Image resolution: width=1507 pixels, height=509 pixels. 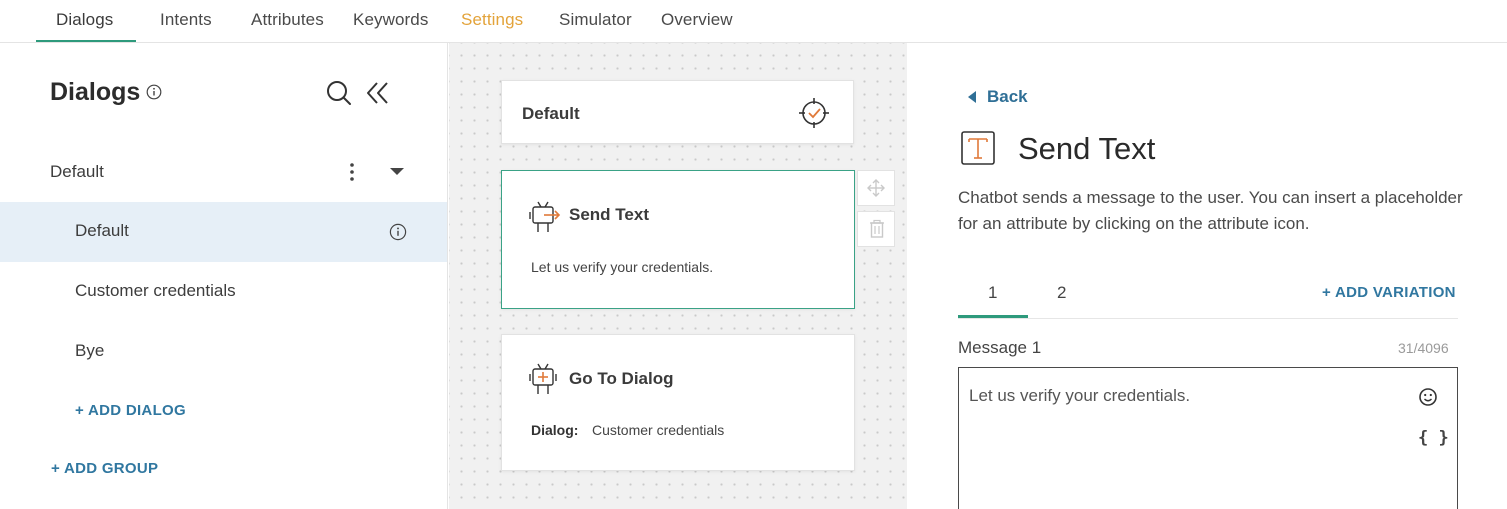 I want to click on tab-settings: Settings, so click(x=492, y=20).